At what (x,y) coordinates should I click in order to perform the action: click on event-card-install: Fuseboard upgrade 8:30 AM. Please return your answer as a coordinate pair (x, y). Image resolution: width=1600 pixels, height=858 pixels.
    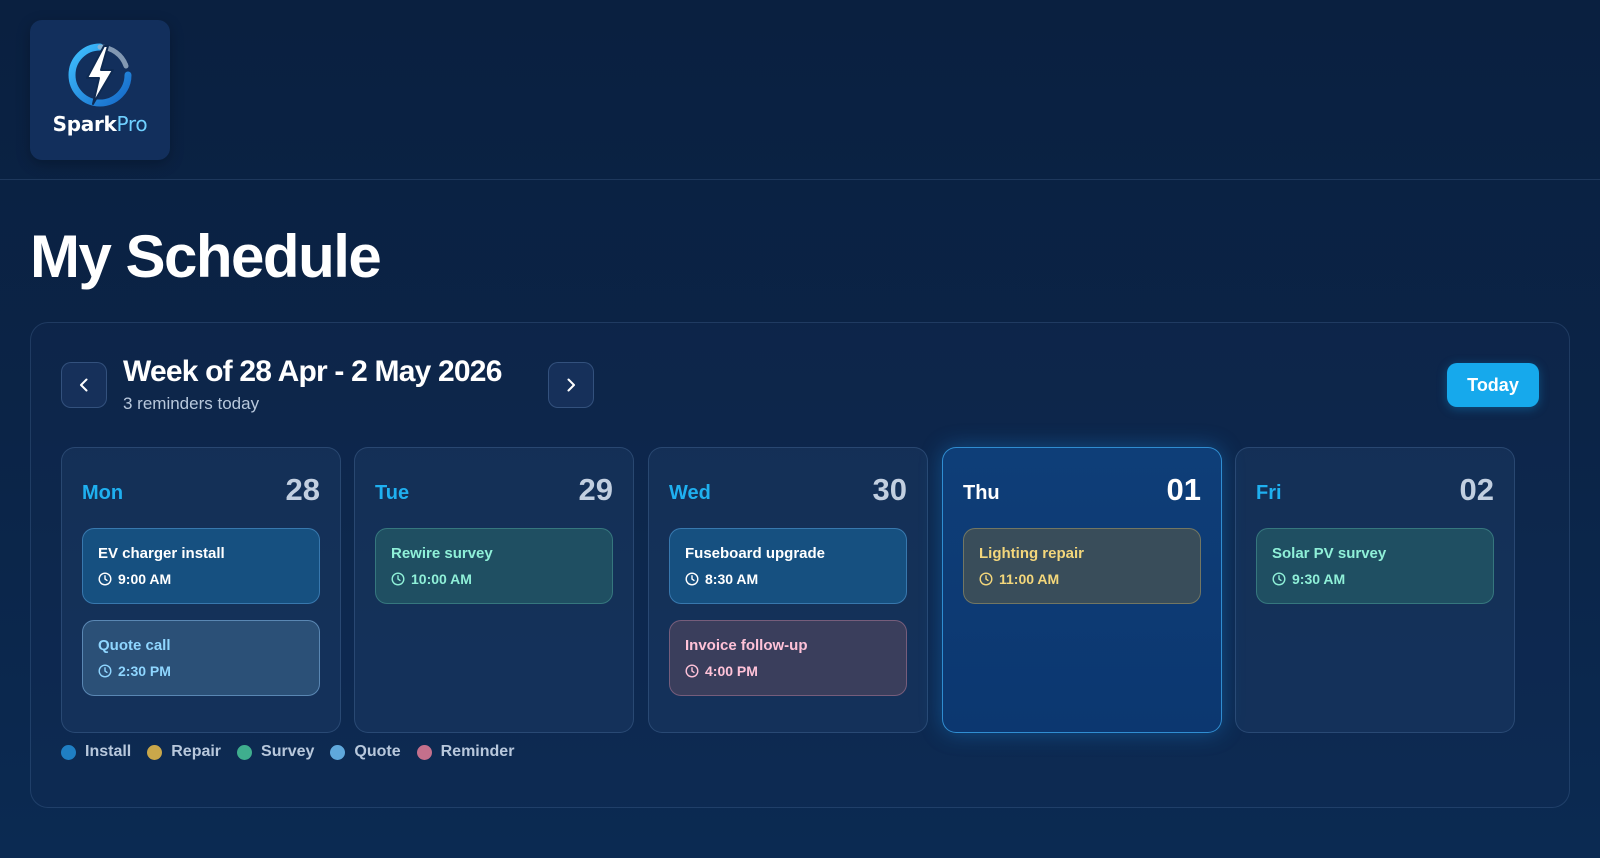
    Looking at the image, I should click on (788, 566).